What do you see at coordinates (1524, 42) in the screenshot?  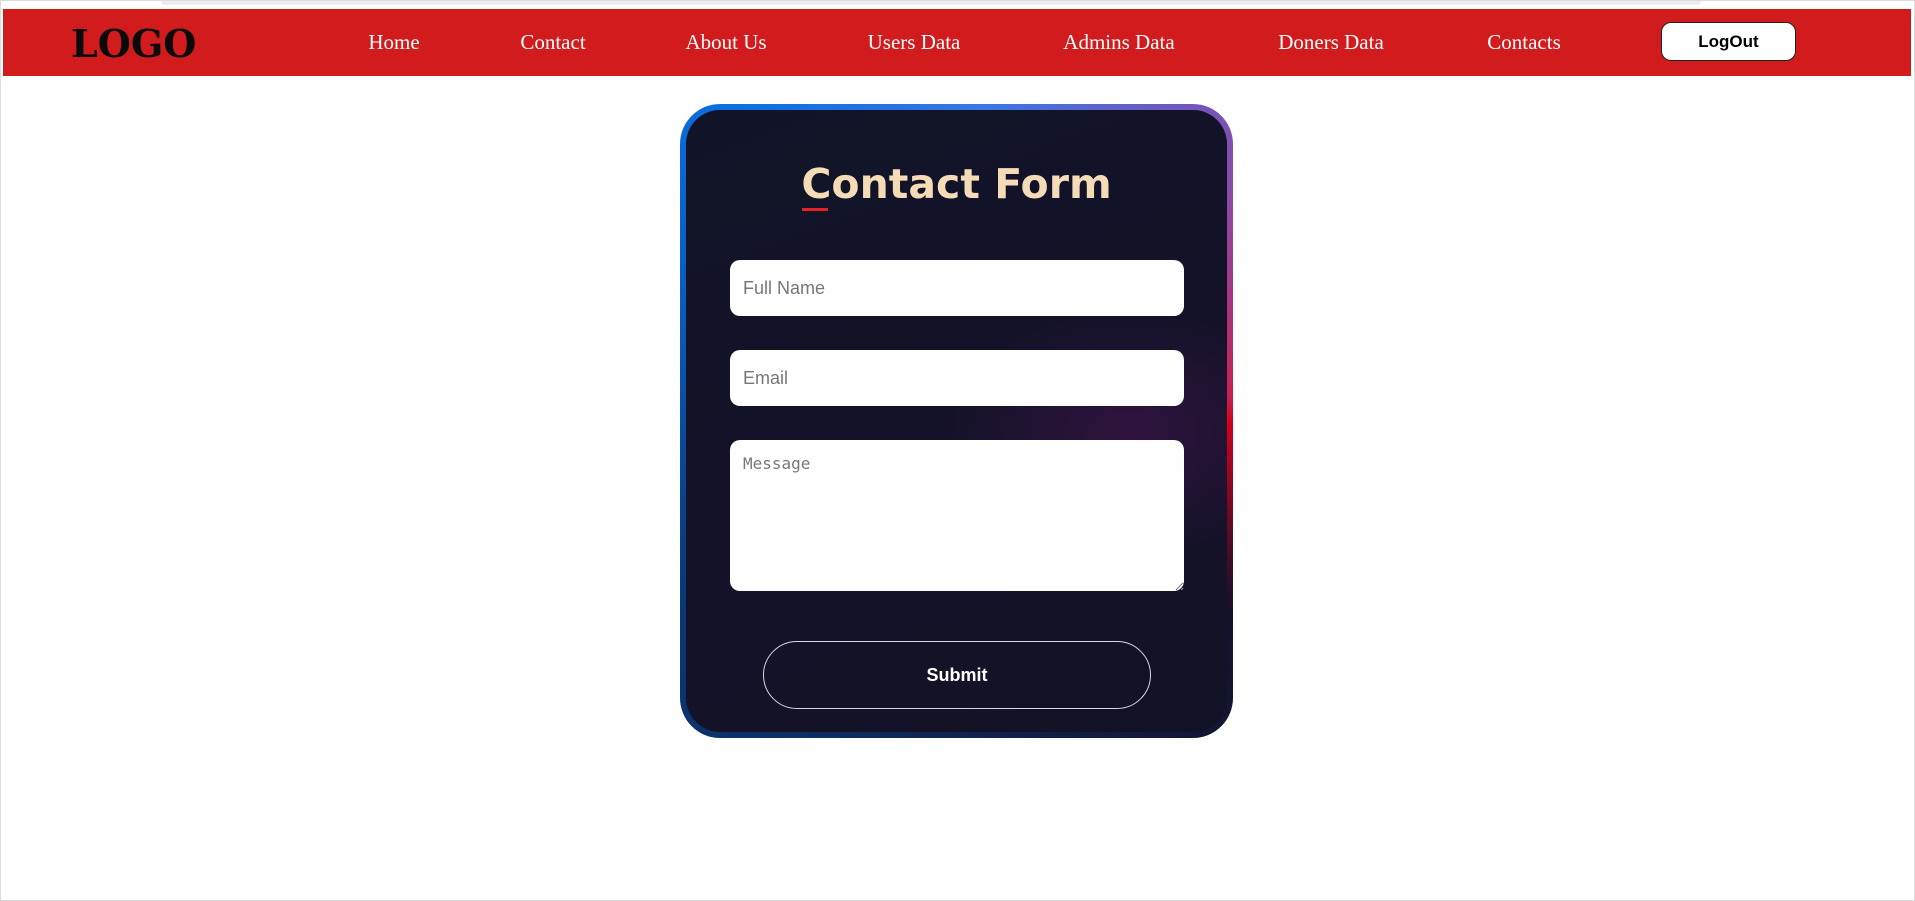 I see `nav-link-contacts: Contacts` at bounding box center [1524, 42].